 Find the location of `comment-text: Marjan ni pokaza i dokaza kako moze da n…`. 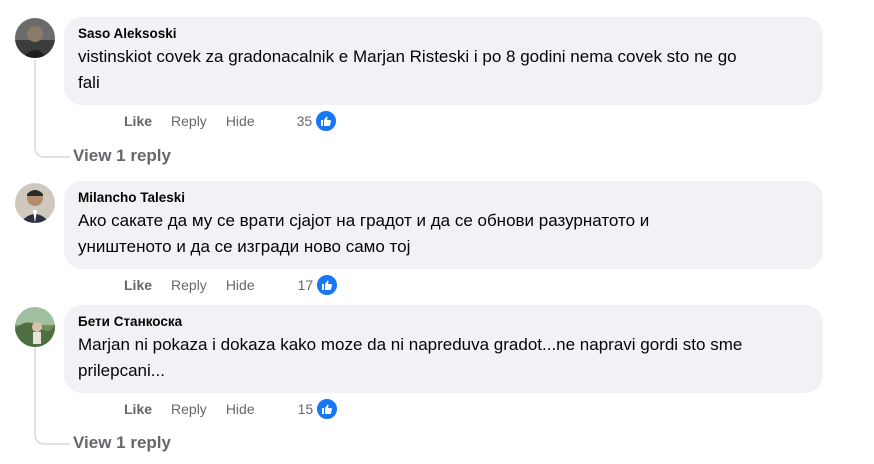

comment-text: Marjan ni pokaza i dokaza kako moze da n… is located at coordinates (443, 358).